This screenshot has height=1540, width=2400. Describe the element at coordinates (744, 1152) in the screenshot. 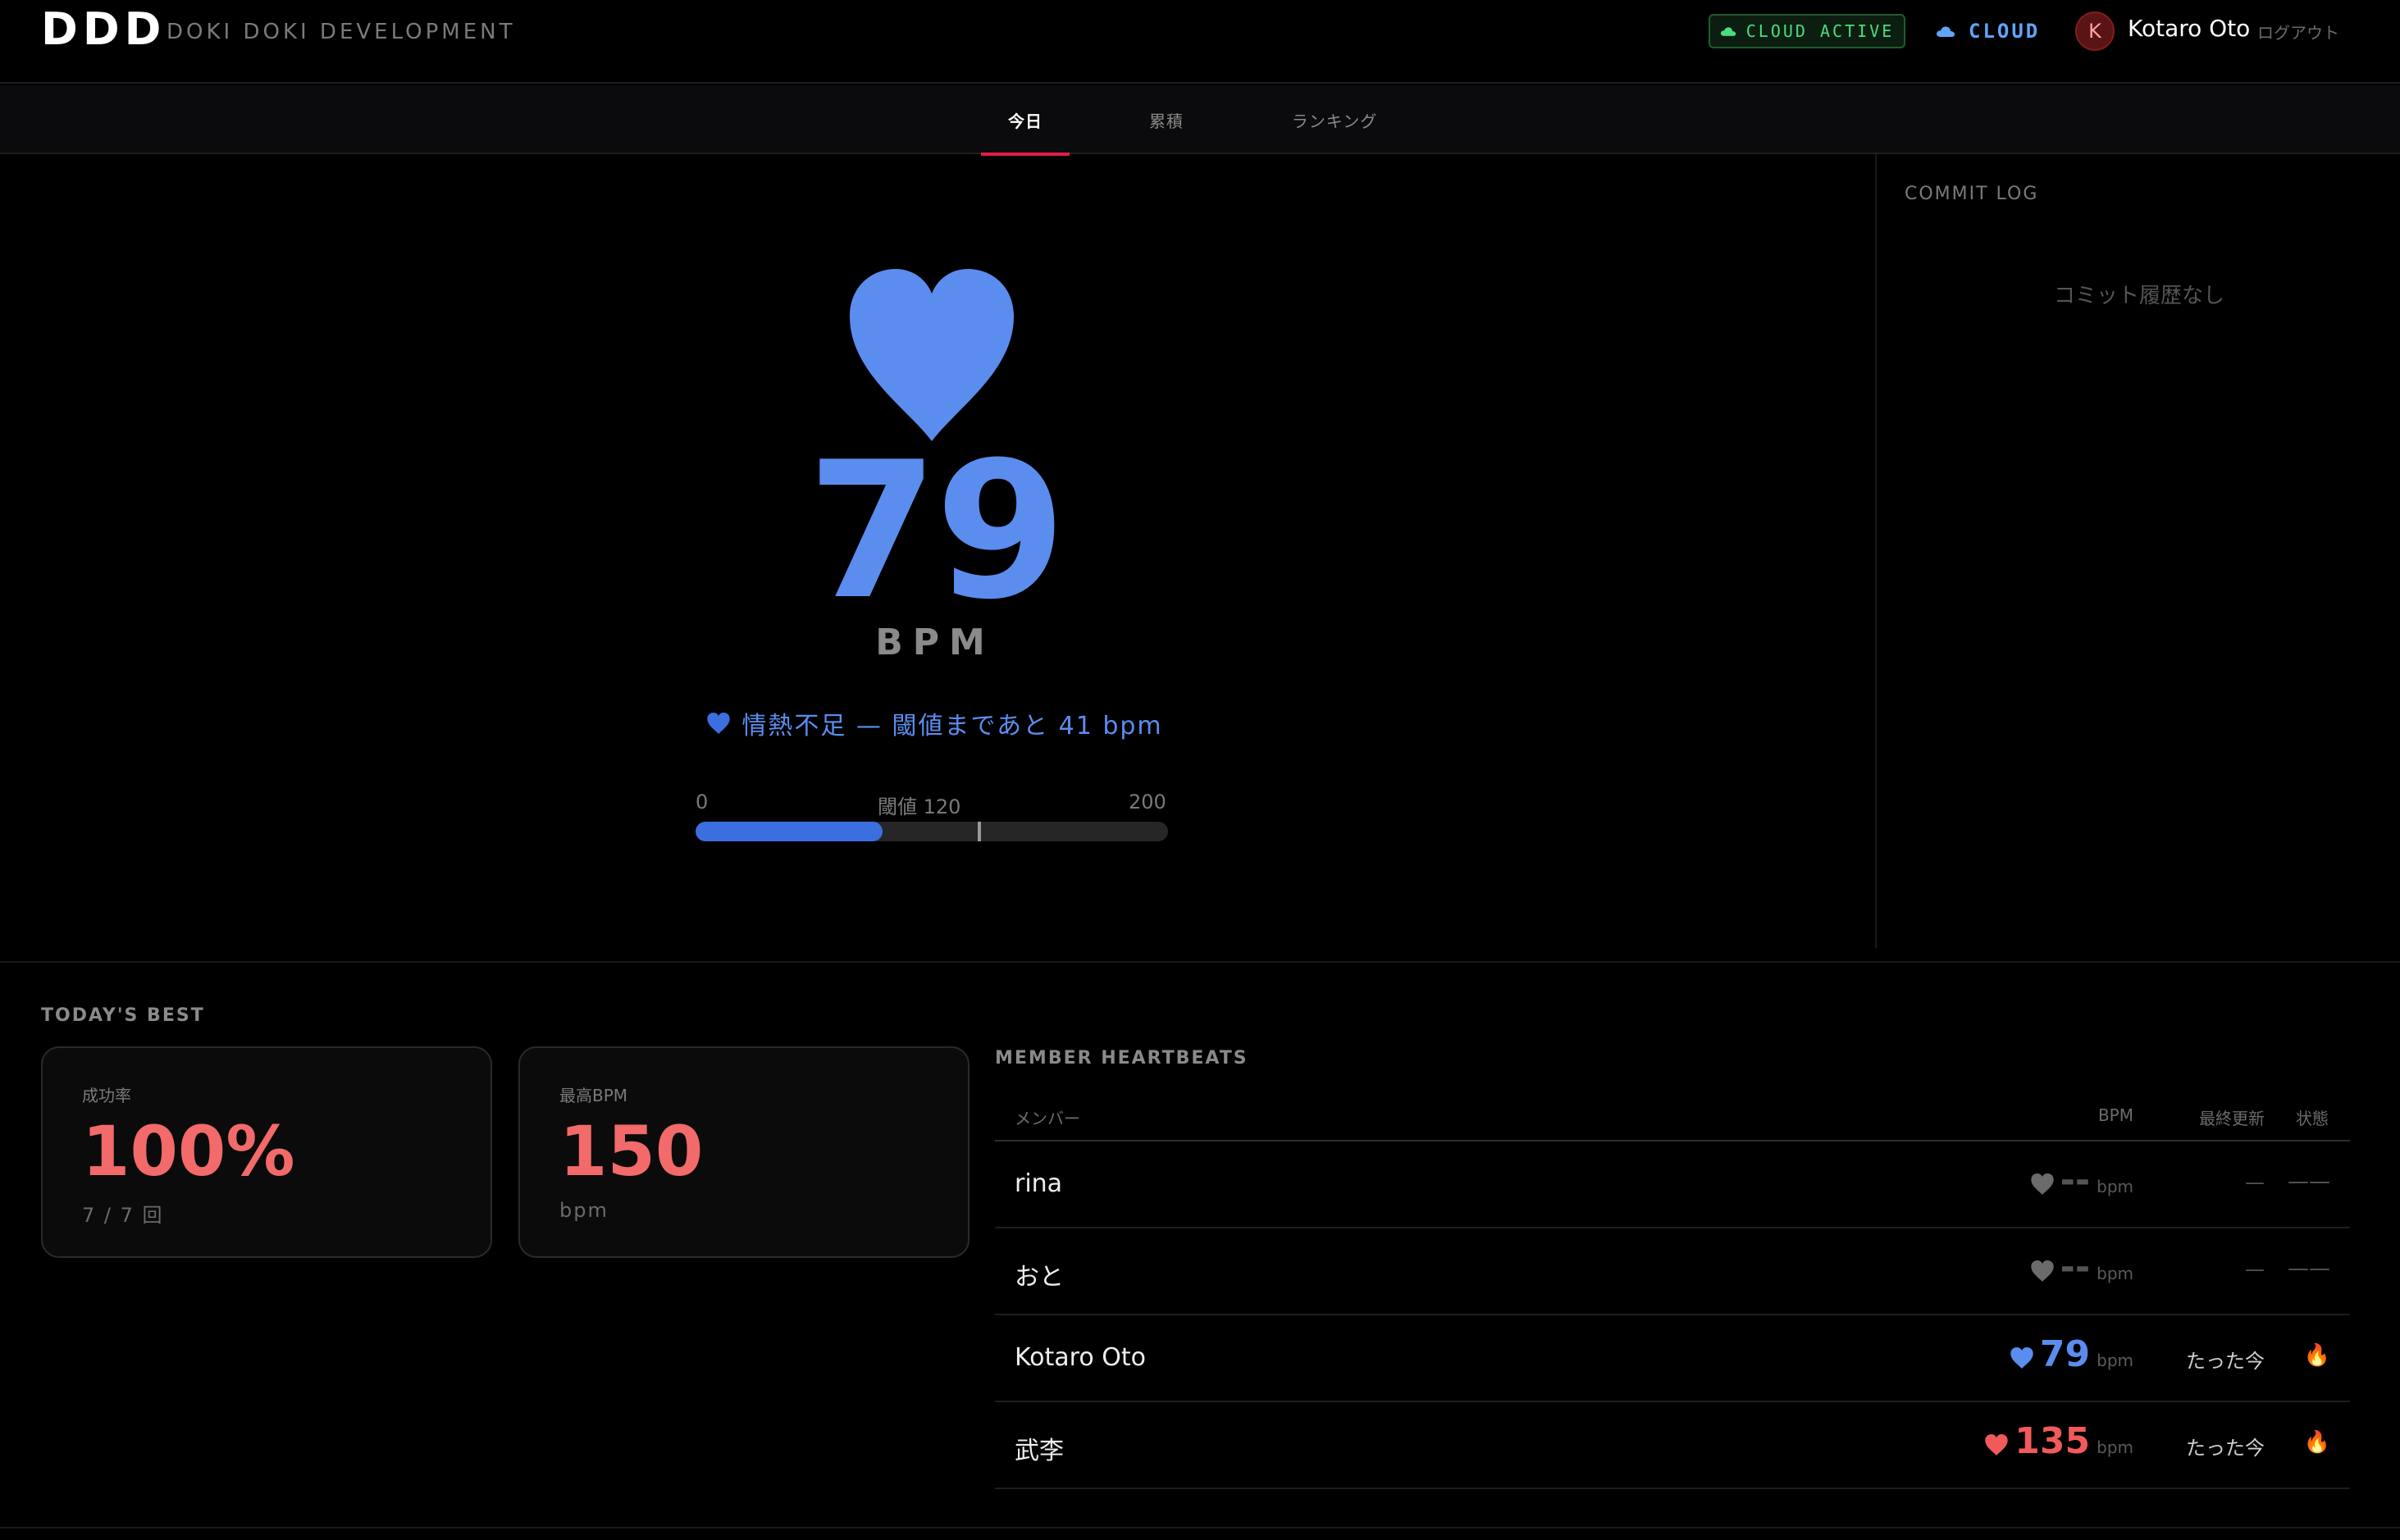

I see `max-bpm-card: 最高BPM 150 bpm` at that location.